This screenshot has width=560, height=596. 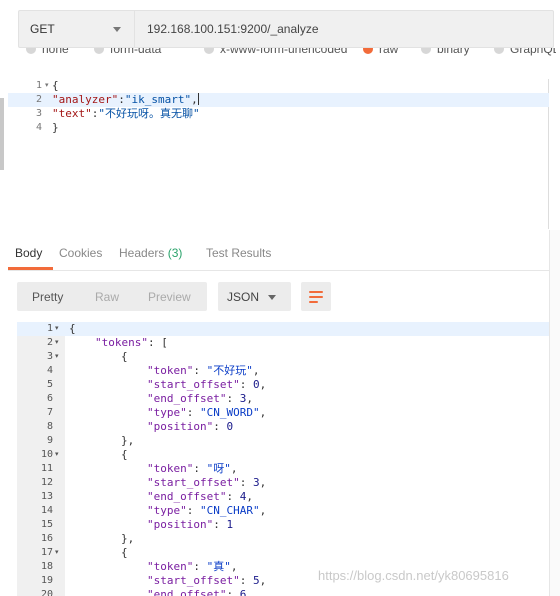 What do you see at coordinates (283, 592) in the screenshot?
I see `code-line: 20 "end_offset": 6` at bounding box center [283, 592].